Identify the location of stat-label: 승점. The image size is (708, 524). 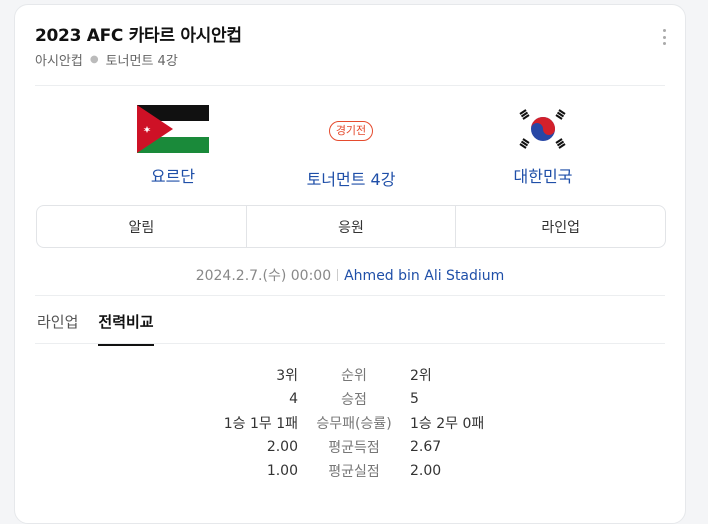
(354, 400).